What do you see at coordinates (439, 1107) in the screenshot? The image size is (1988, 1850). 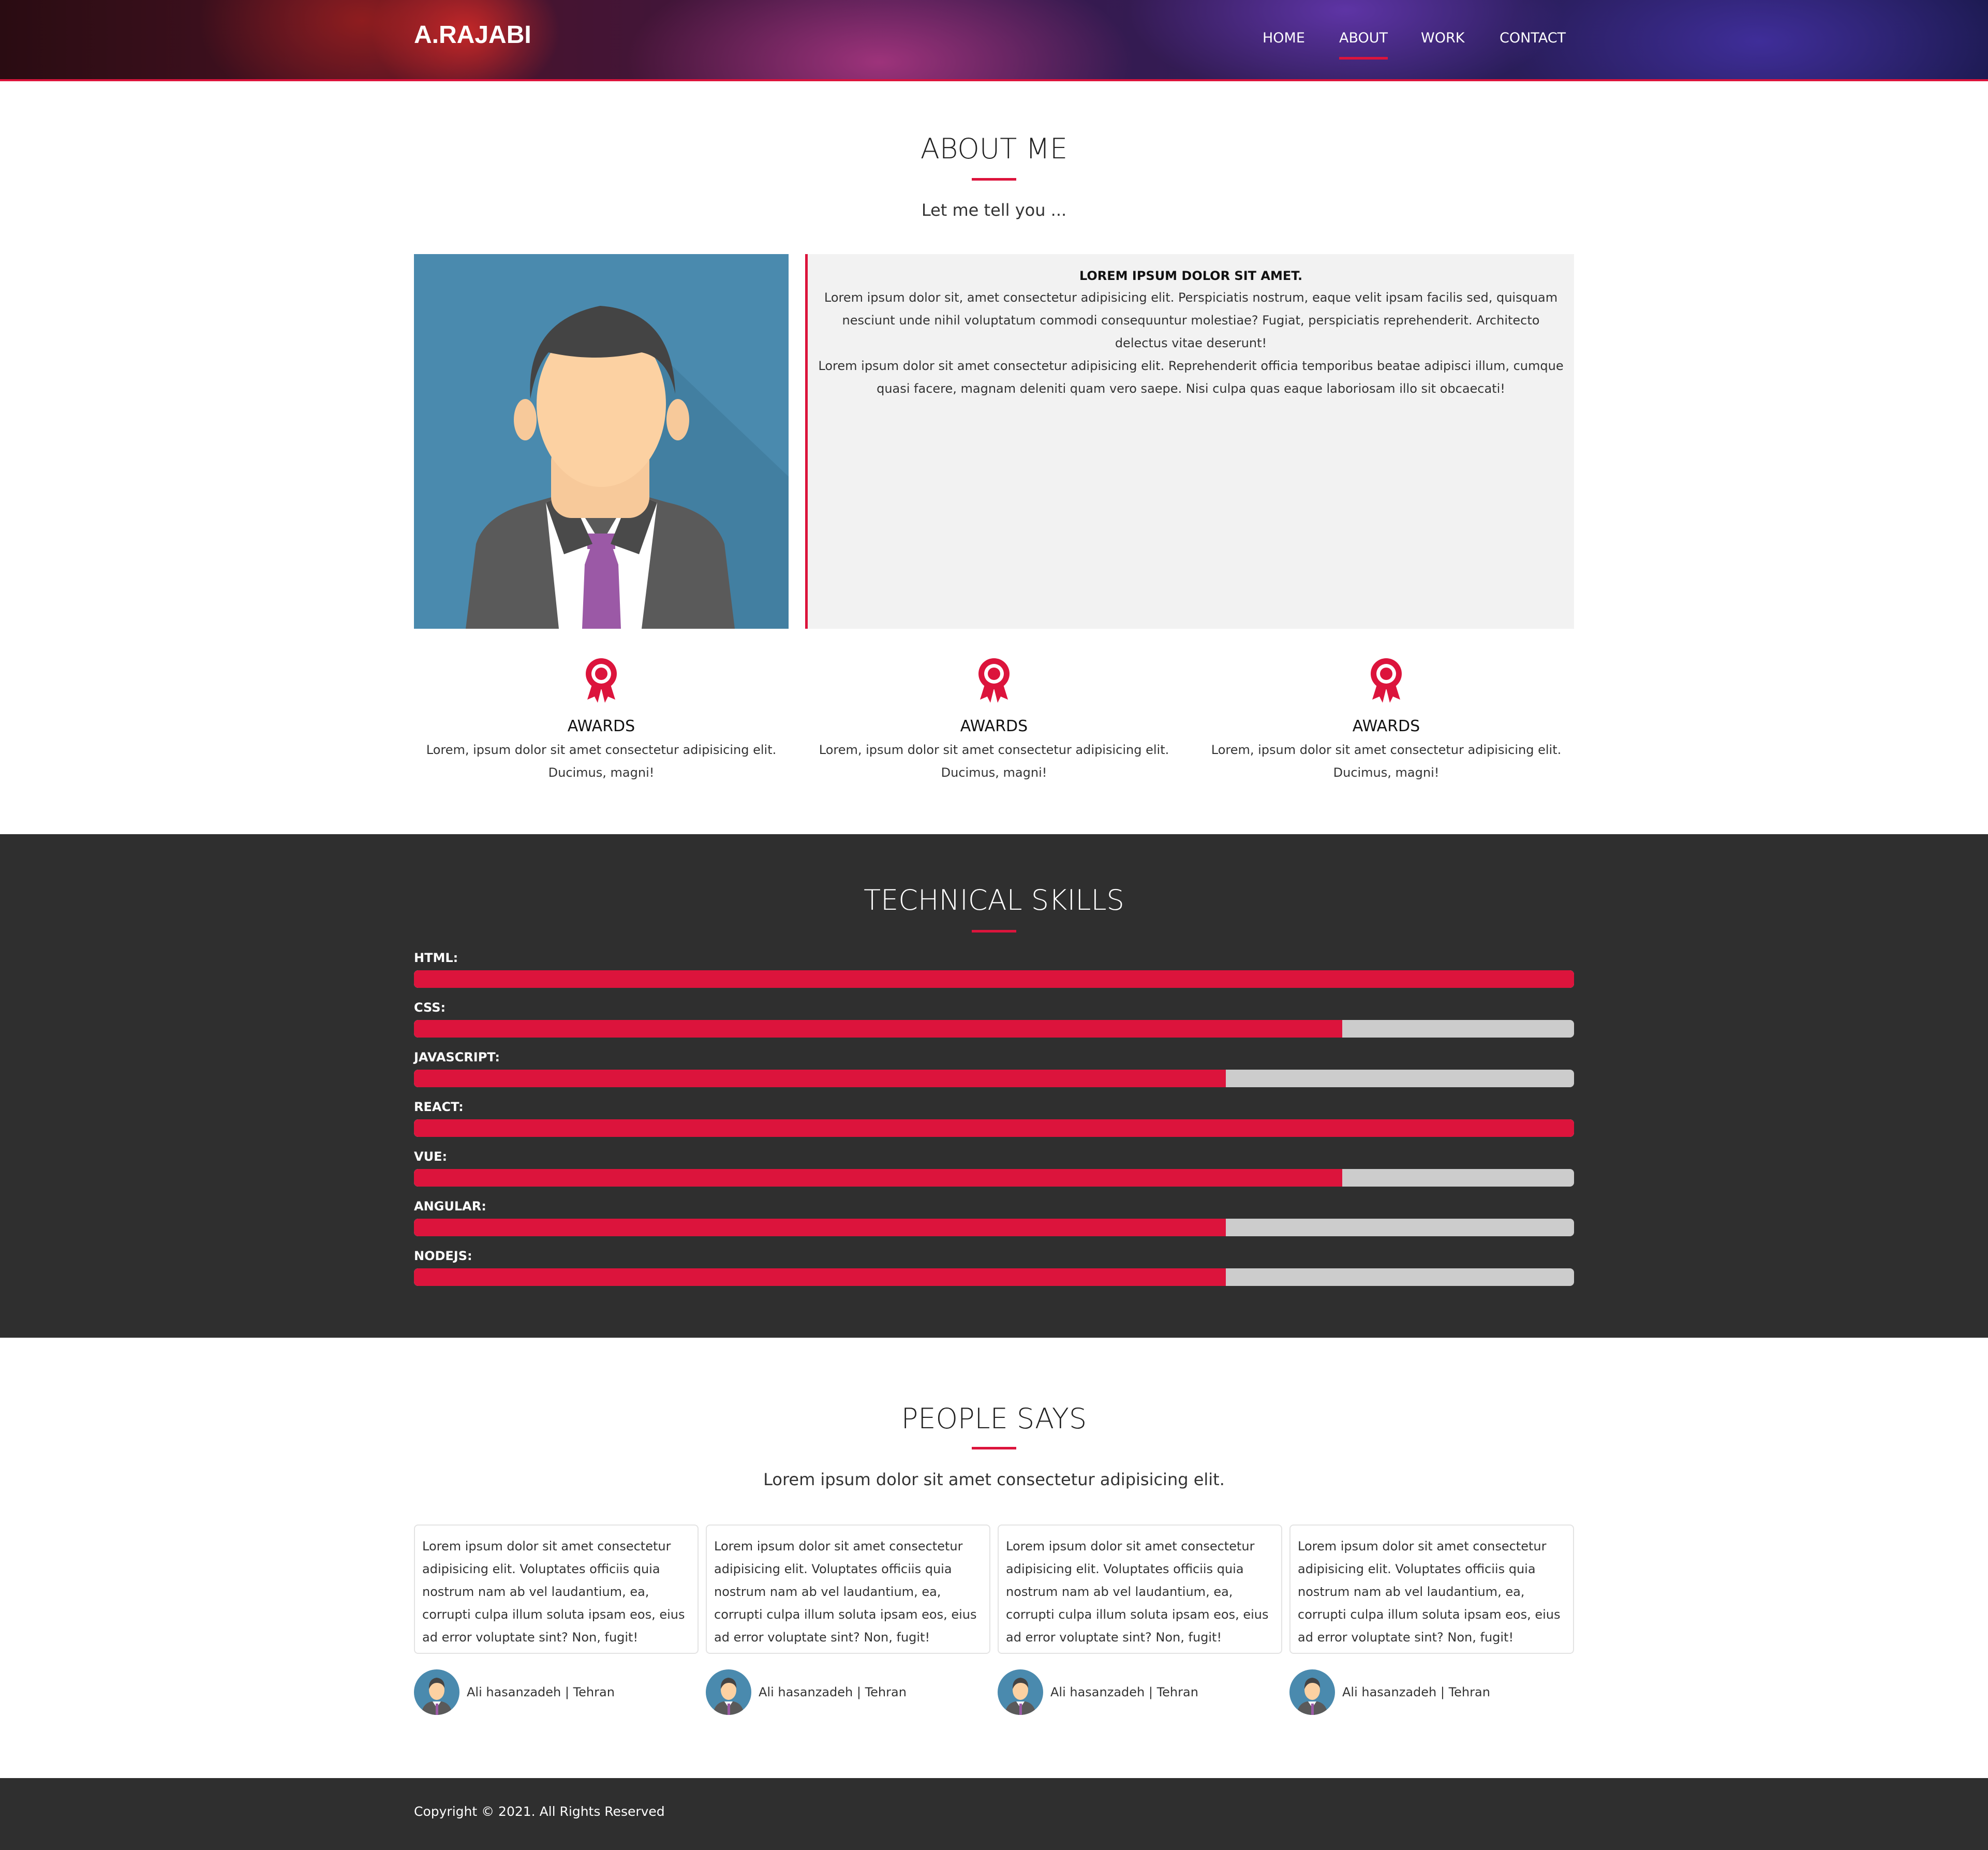 I see `skill-label: REACT:` at bounding box center [439, 1107].